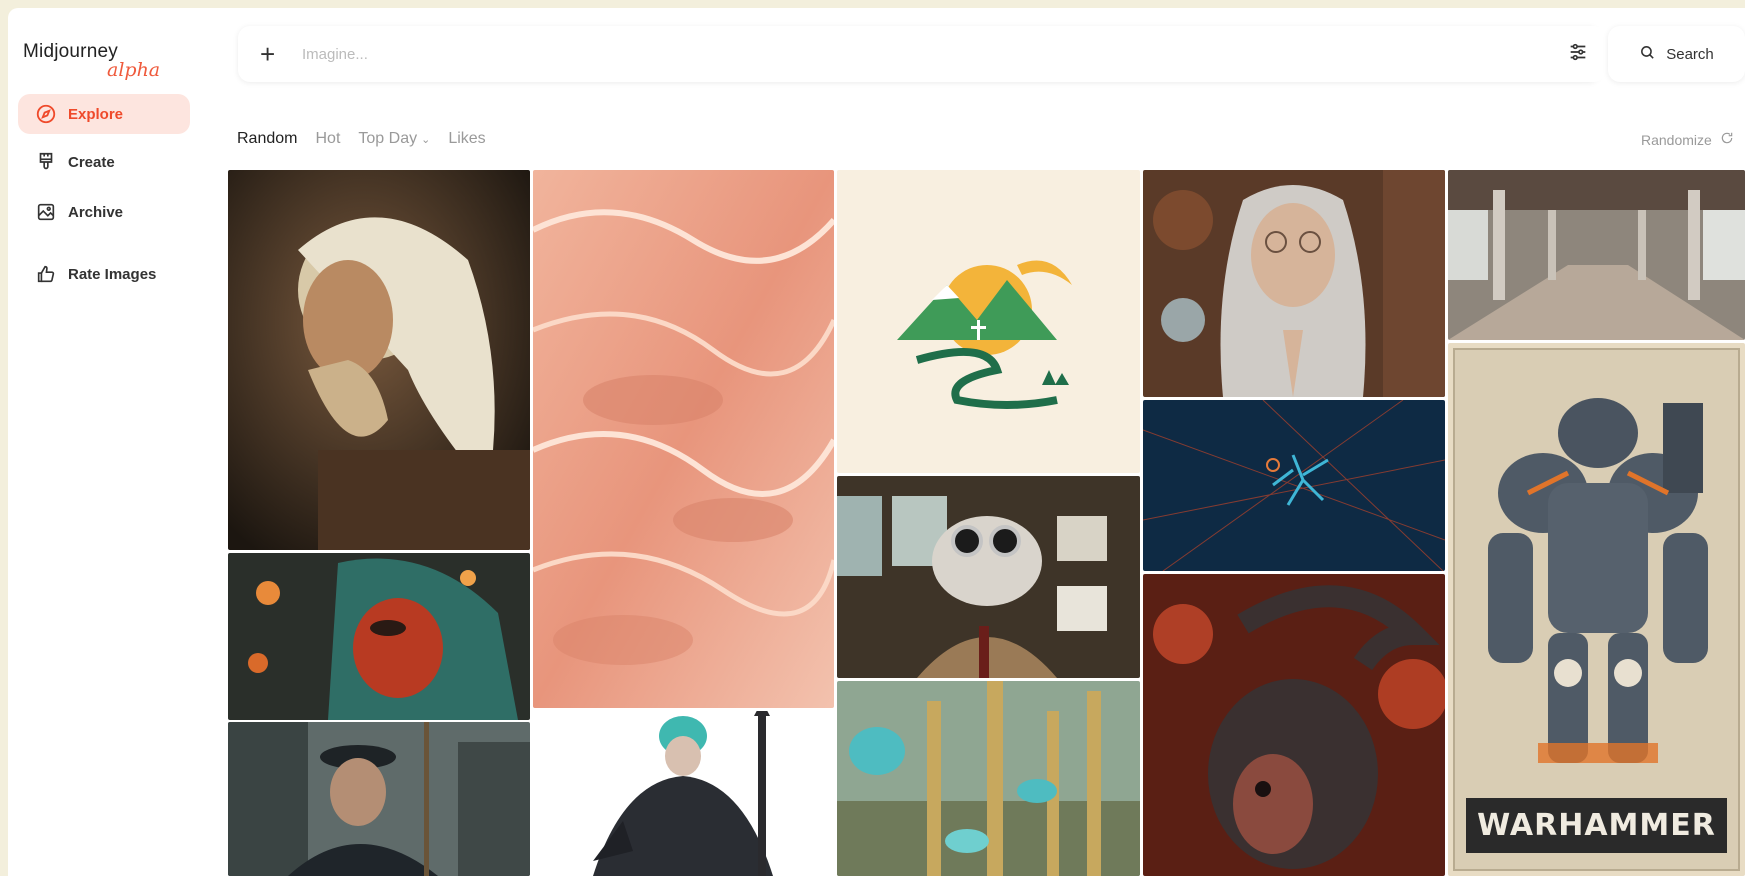 This screenshot has height=876, width=1745. I want to click on gallery-image-horned-creature, so click(1294, 725).